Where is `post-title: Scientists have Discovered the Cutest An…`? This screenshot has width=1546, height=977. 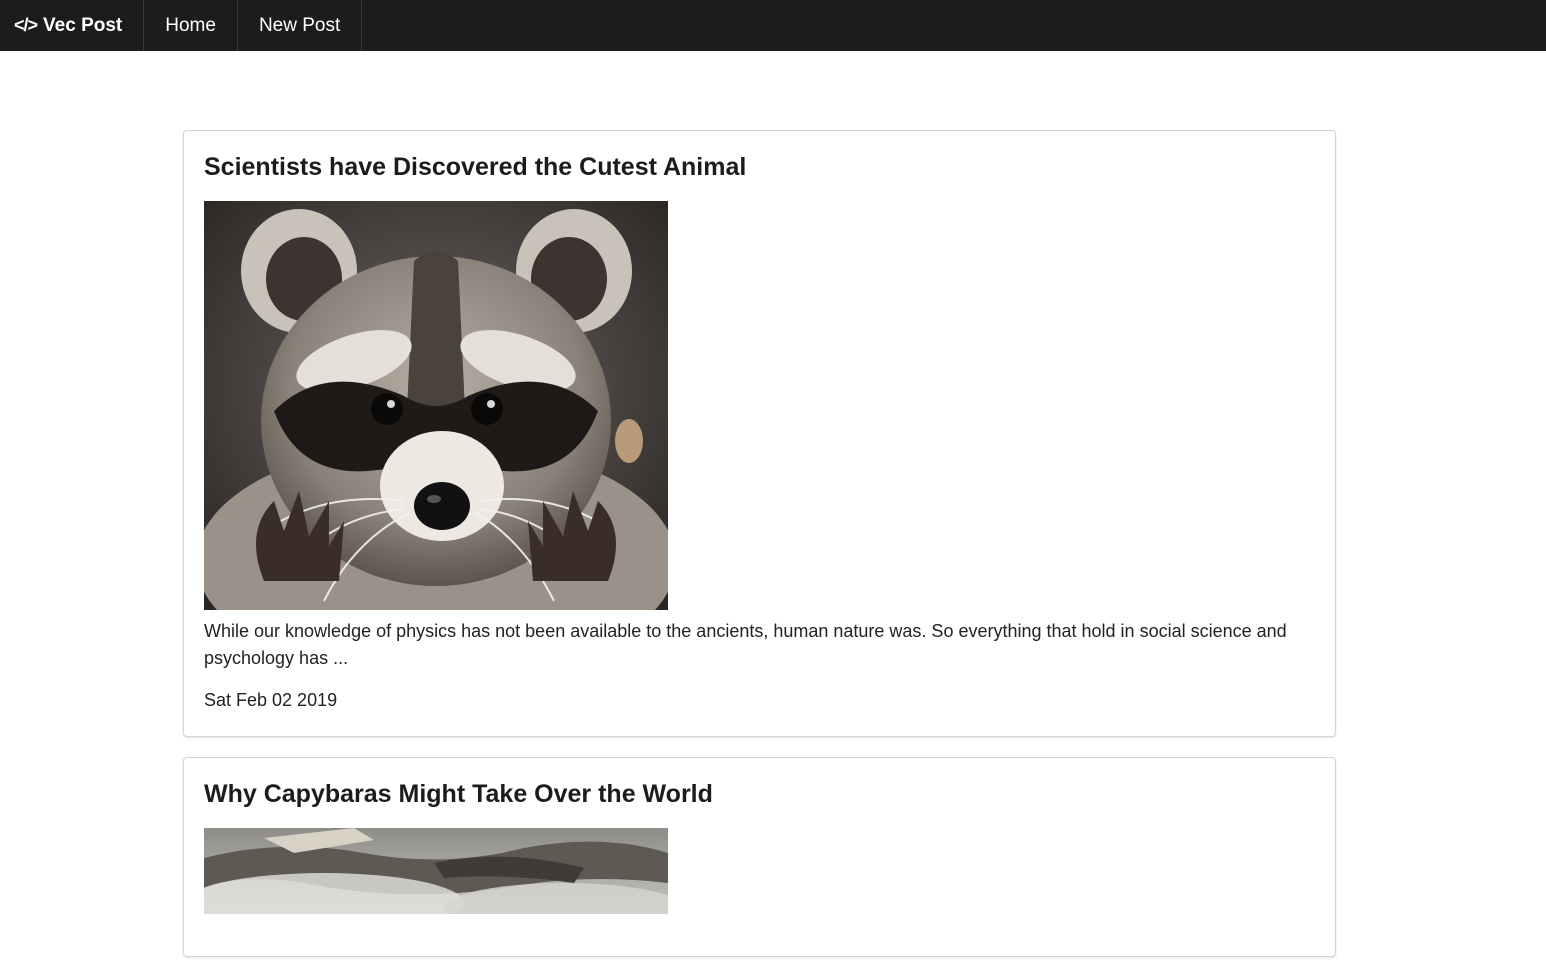 post-title: Scientists have Discovered the Cutest An… is located at coordinates (759, 167).